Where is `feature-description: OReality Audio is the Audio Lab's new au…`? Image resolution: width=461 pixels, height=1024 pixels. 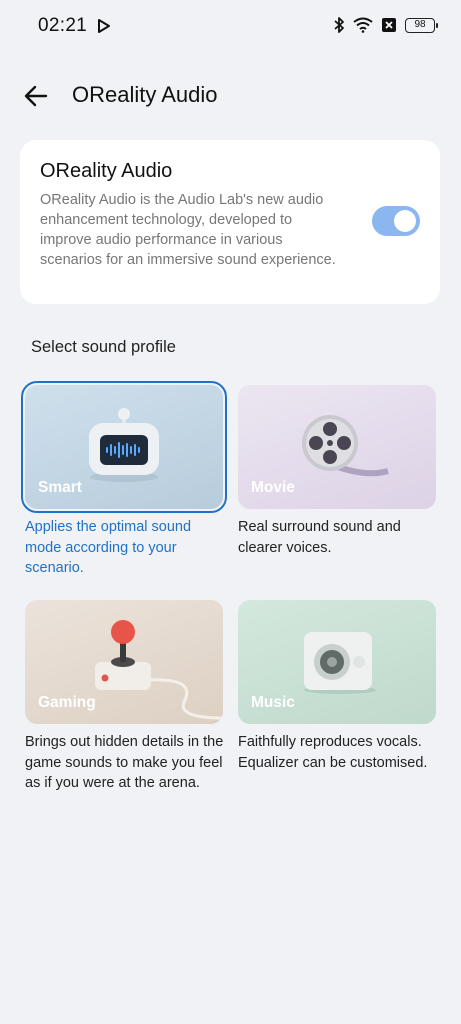
feature-description: OReality Audio is the Audio Lab's new au… is located at coordinates (188, 230).